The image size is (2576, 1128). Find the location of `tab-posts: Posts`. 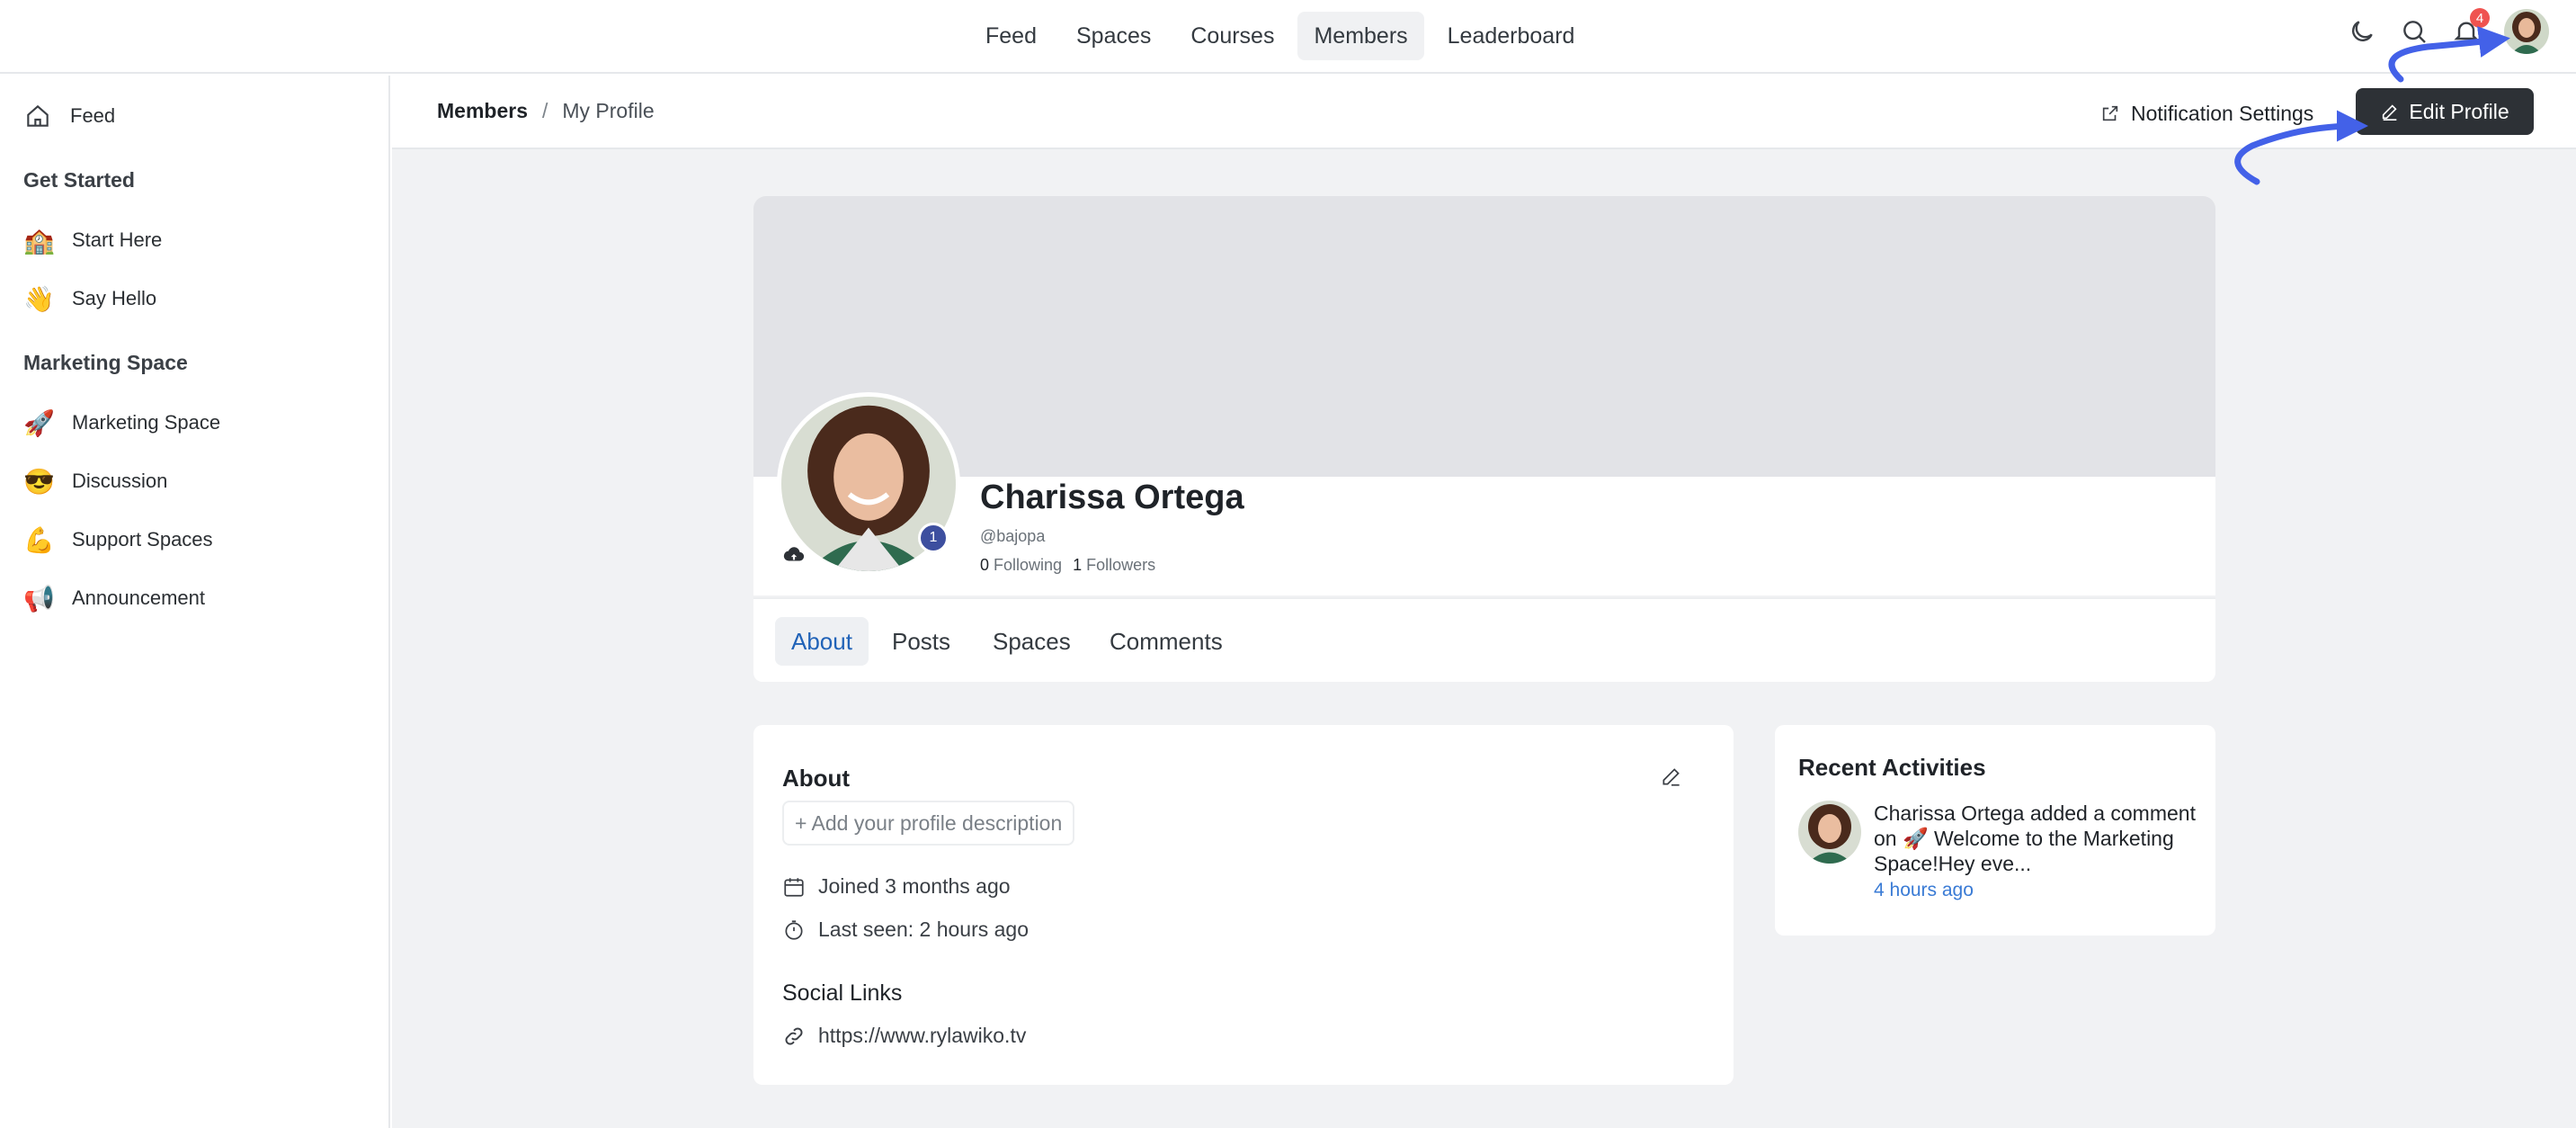

tab-posts: Posts is located at coordinates (921, 641).